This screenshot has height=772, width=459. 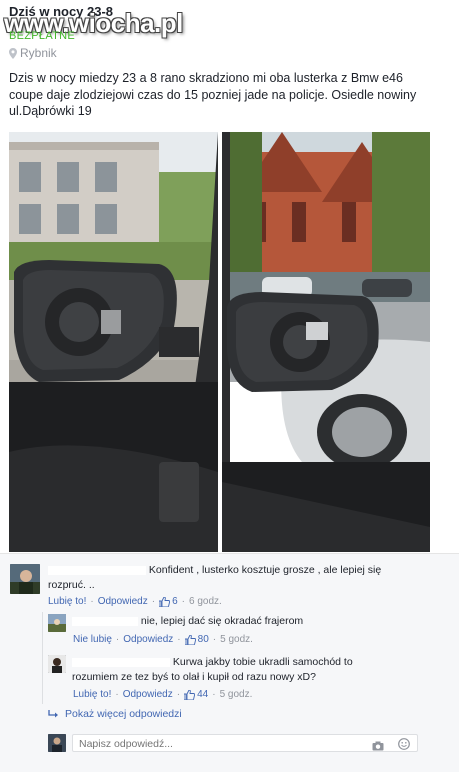 I want to click on comment-actions: Lubię to! · Odpowiedz · 6 · 6 godz., so click(x=135, y=601).